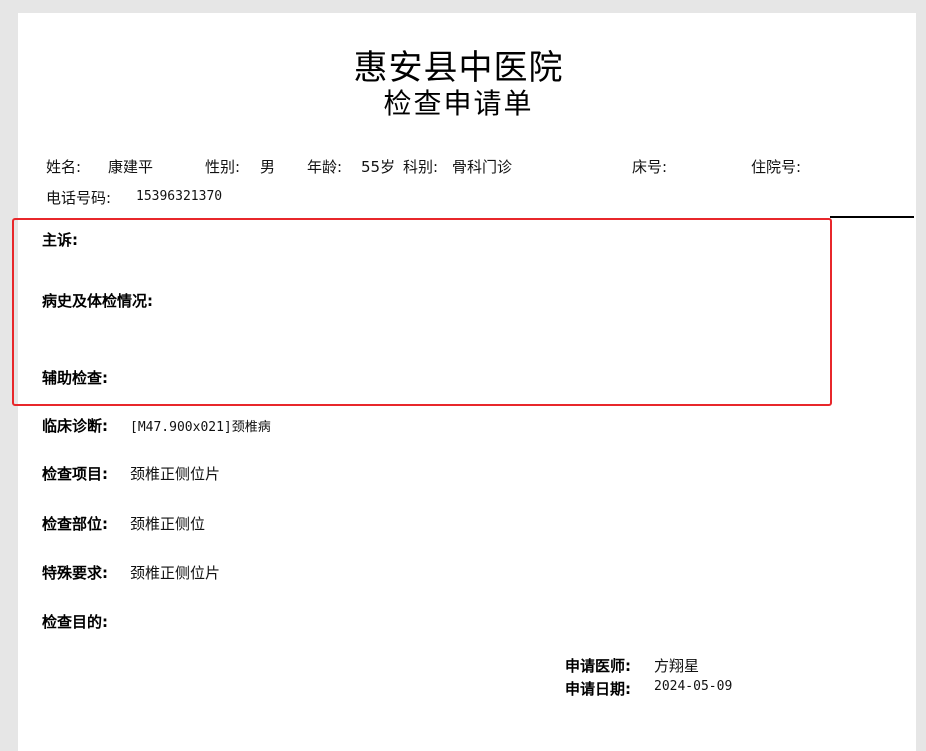  What do you see at coordinates (64, 167) in the screenshot?
I see `name-label: 姓名:` at bounding box center [64, 167].